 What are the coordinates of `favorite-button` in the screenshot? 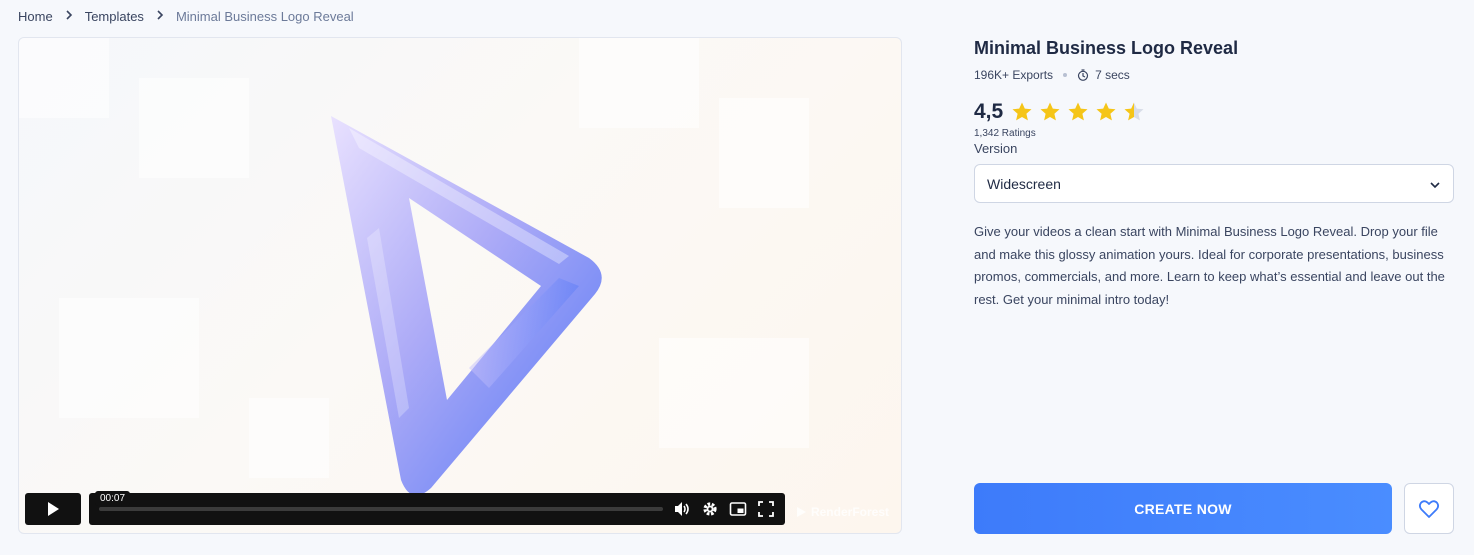 It's located at (1429, 508).